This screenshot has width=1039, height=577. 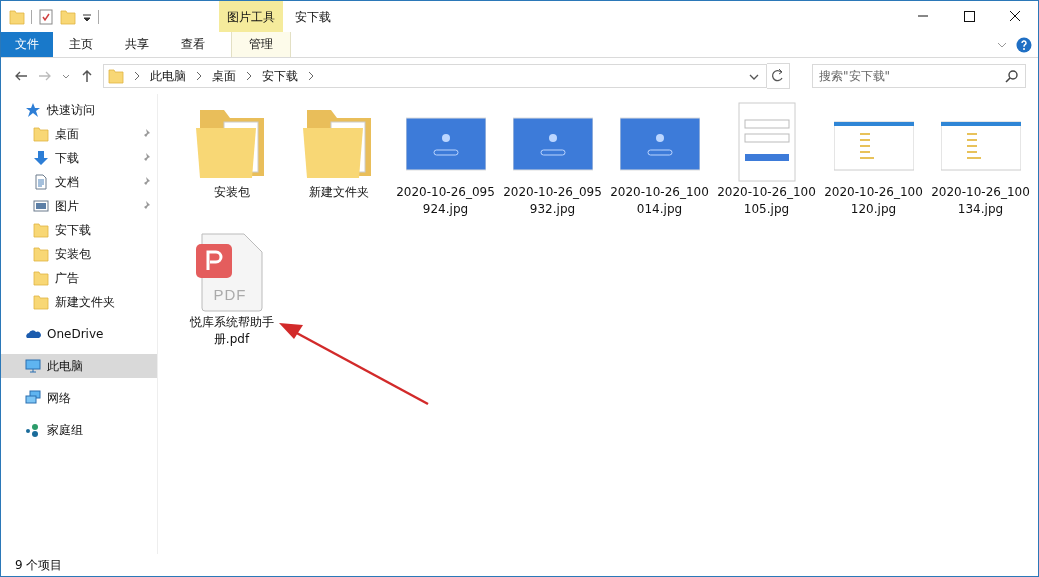 What do you see at coordinates (79, 302) in the screenshot?
I see `sidebar-item: 新建文件夹` at bounding box center [79, 302].